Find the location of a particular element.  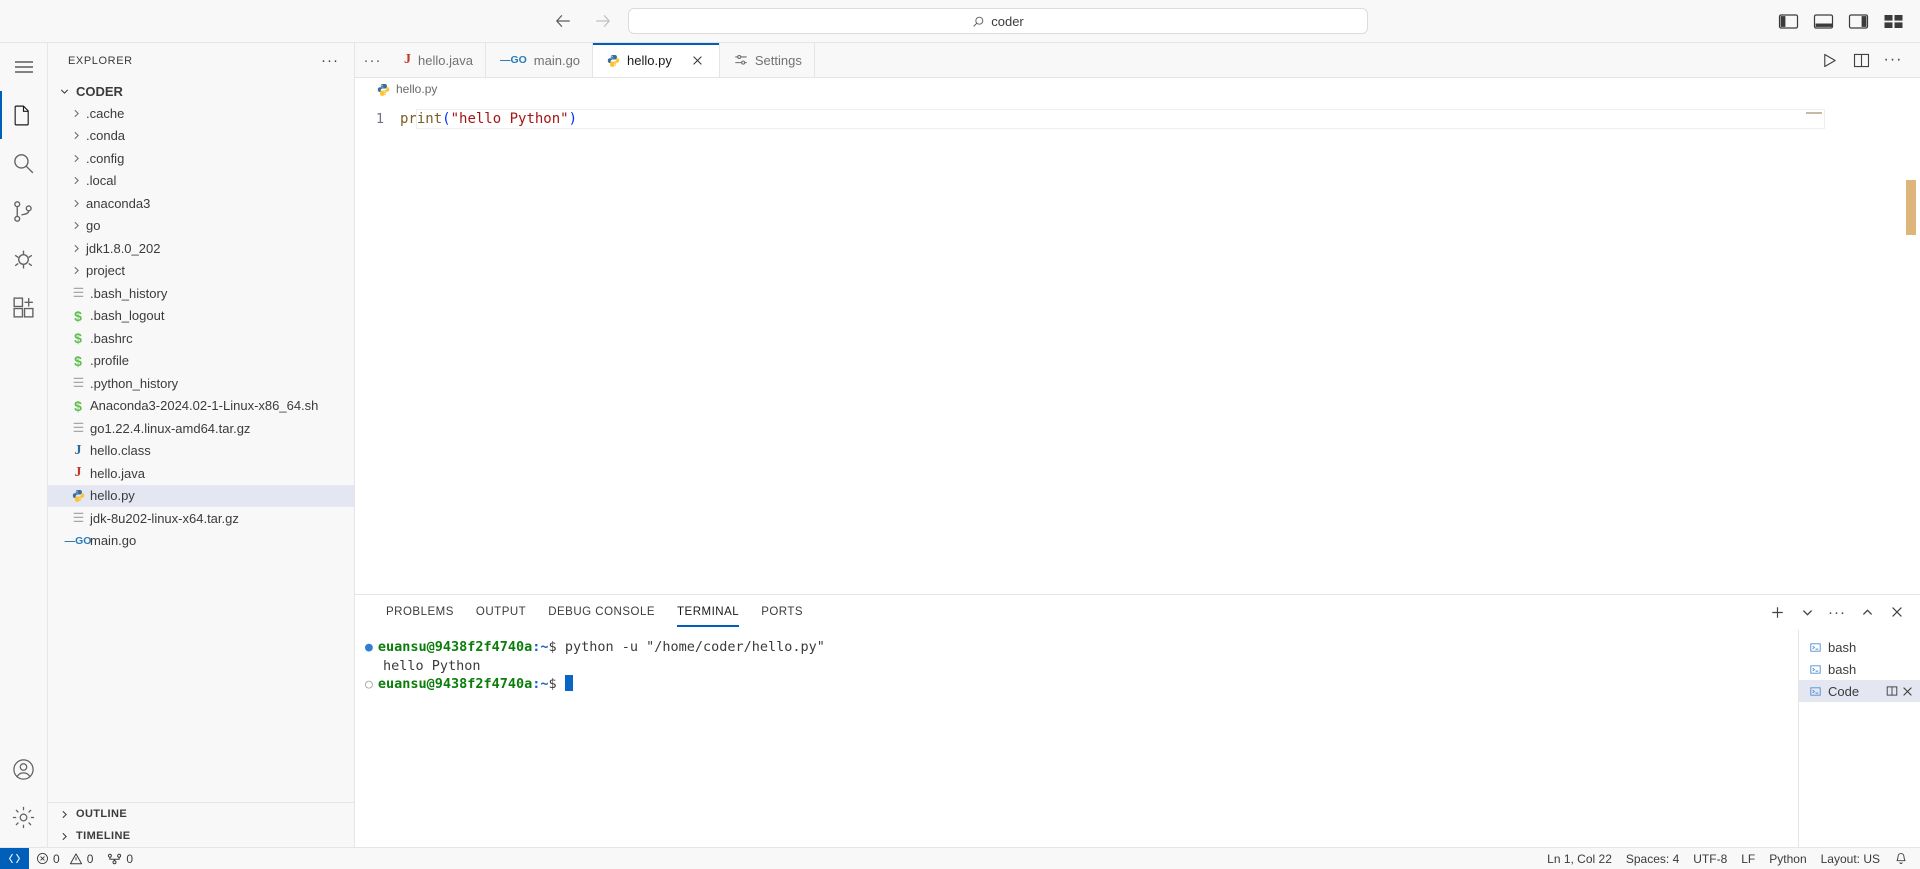

file-tree-item: jdk1.8.0_202 is located at coordinates (201, 248).